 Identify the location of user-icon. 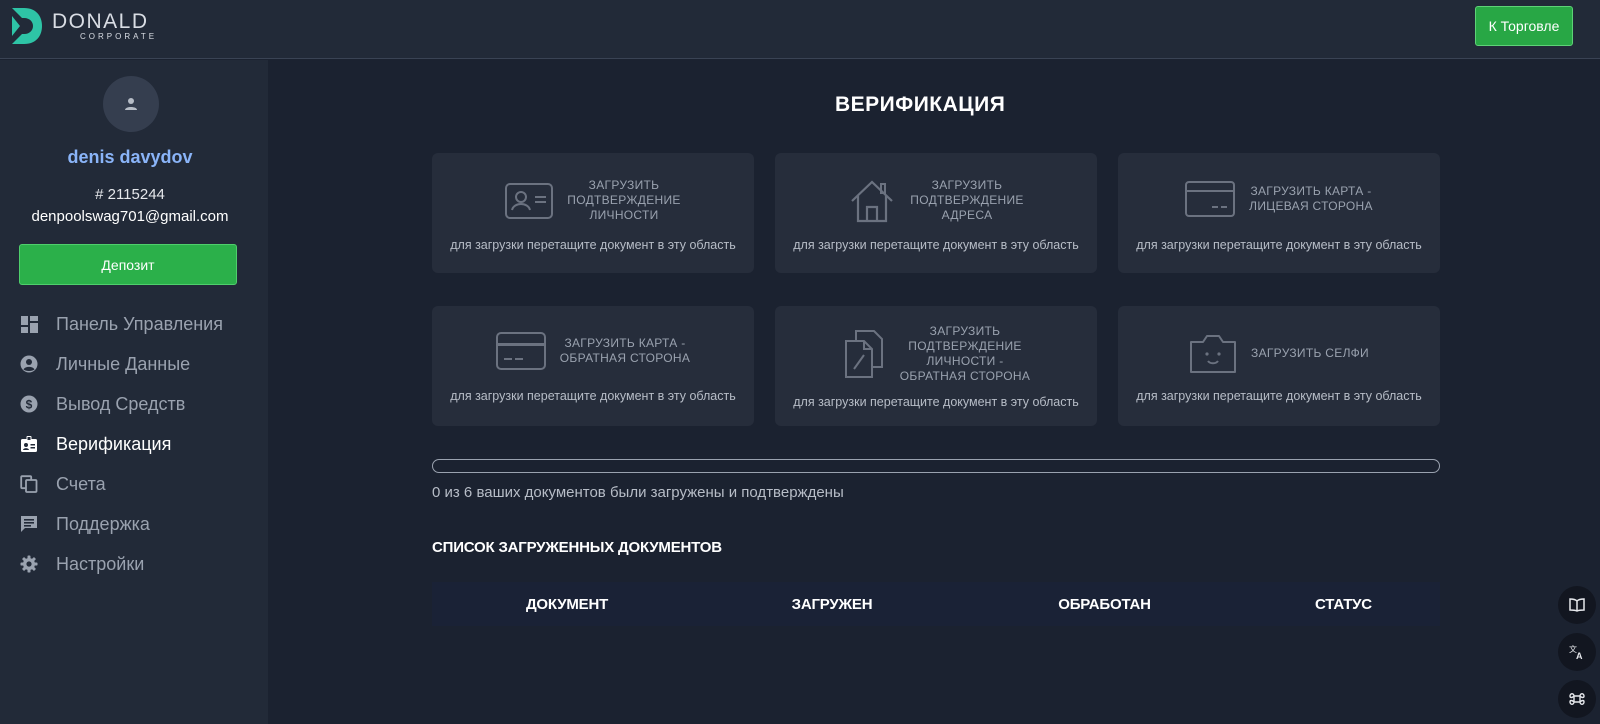
(131, 104).